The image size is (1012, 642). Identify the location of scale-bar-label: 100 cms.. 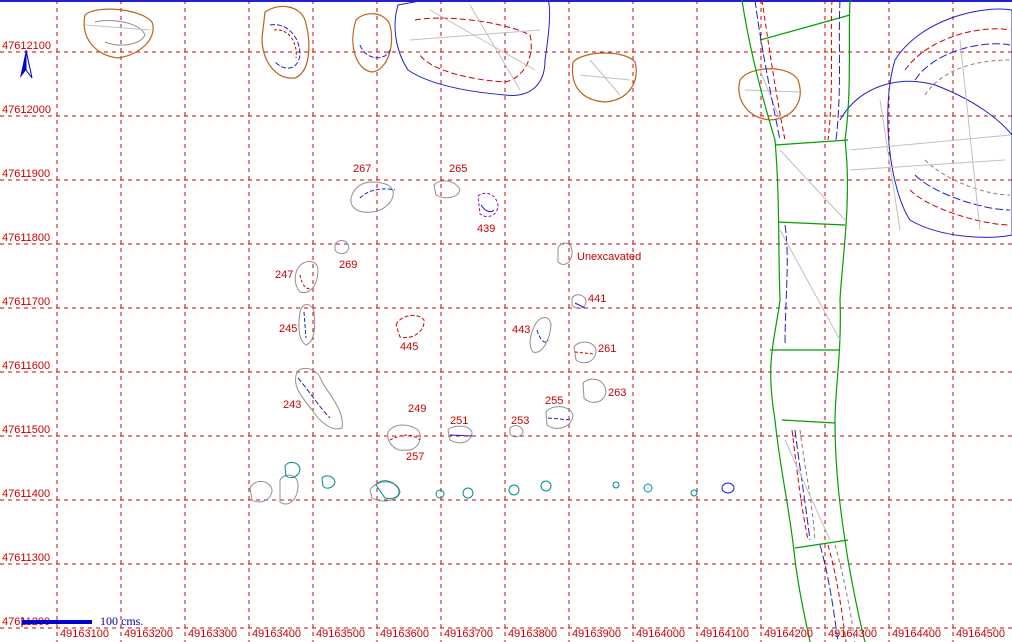
(121, 621).